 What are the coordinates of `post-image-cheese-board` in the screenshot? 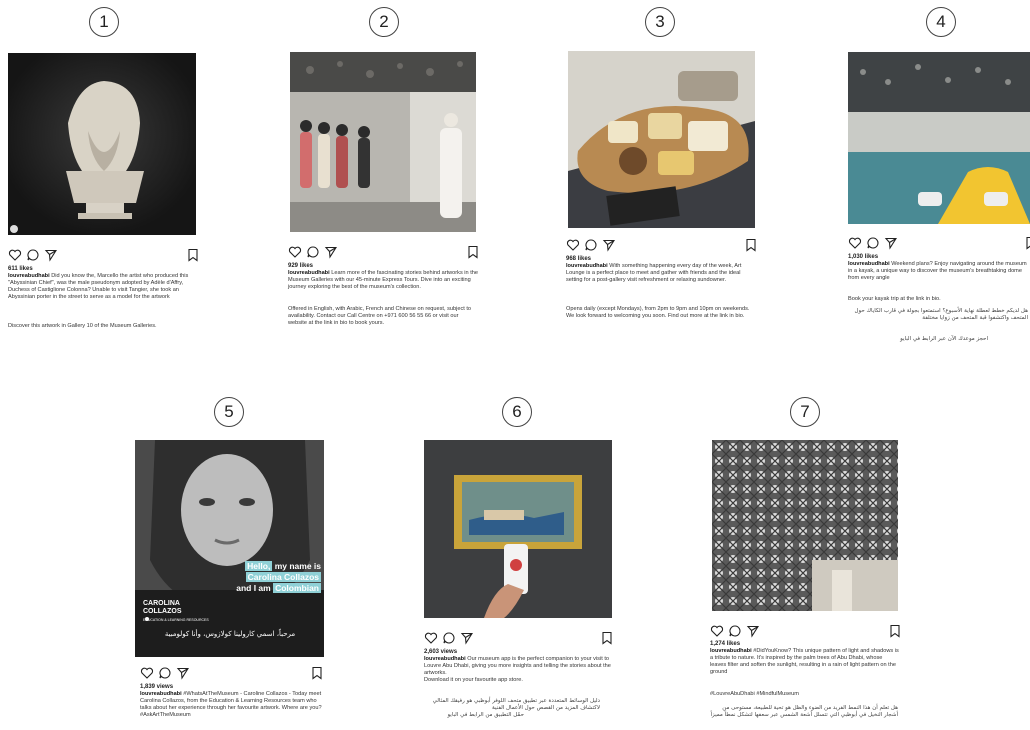 It's located at (661, 139).